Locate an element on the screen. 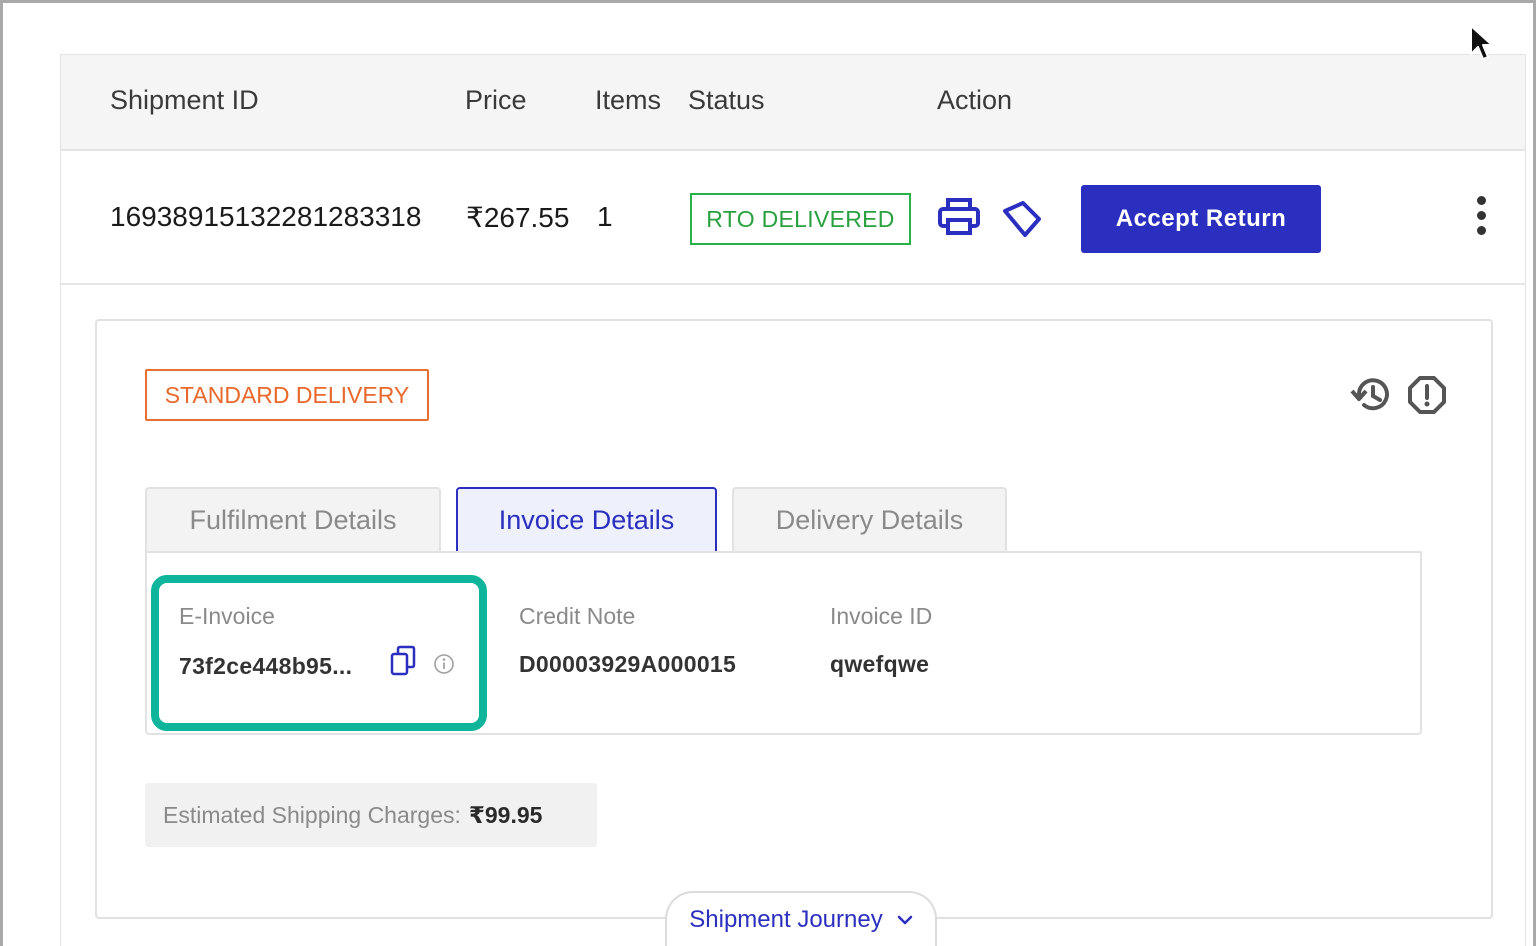  shipping-label: Estimated Shipping Charges: is located at coordinates (312, 814).